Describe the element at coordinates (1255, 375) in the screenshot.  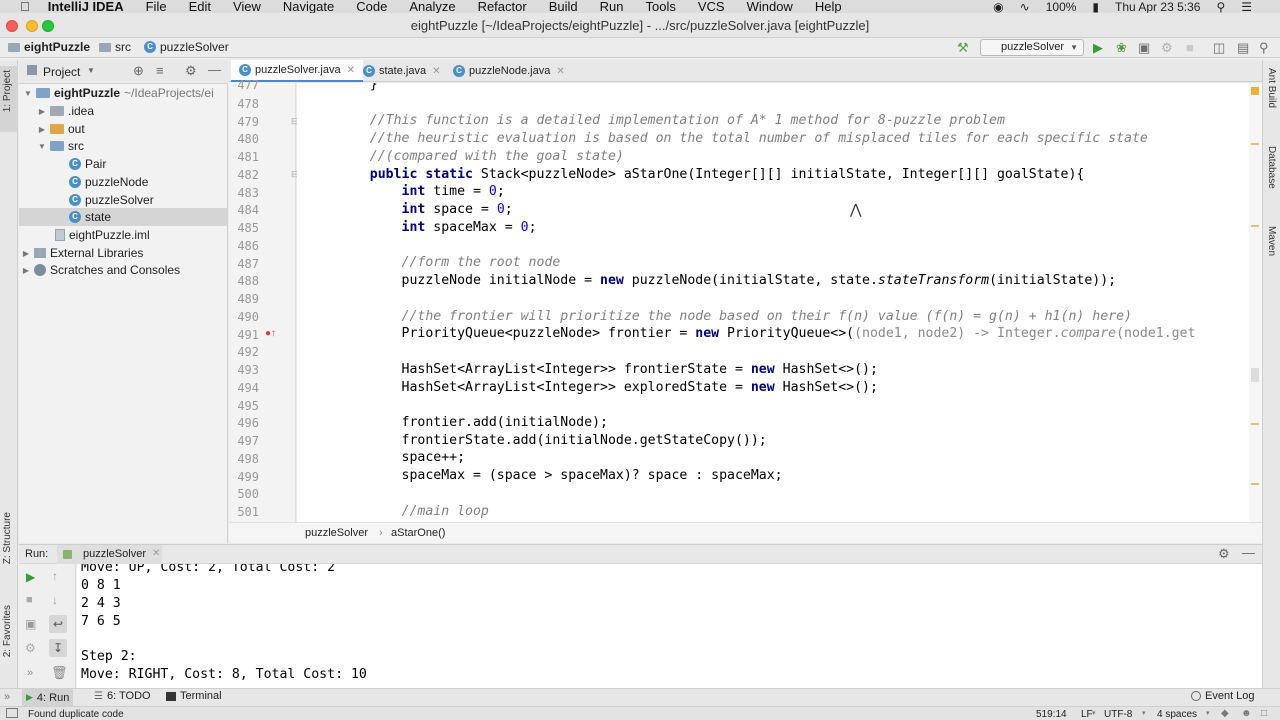
I see `scroll-thumb` at that location.